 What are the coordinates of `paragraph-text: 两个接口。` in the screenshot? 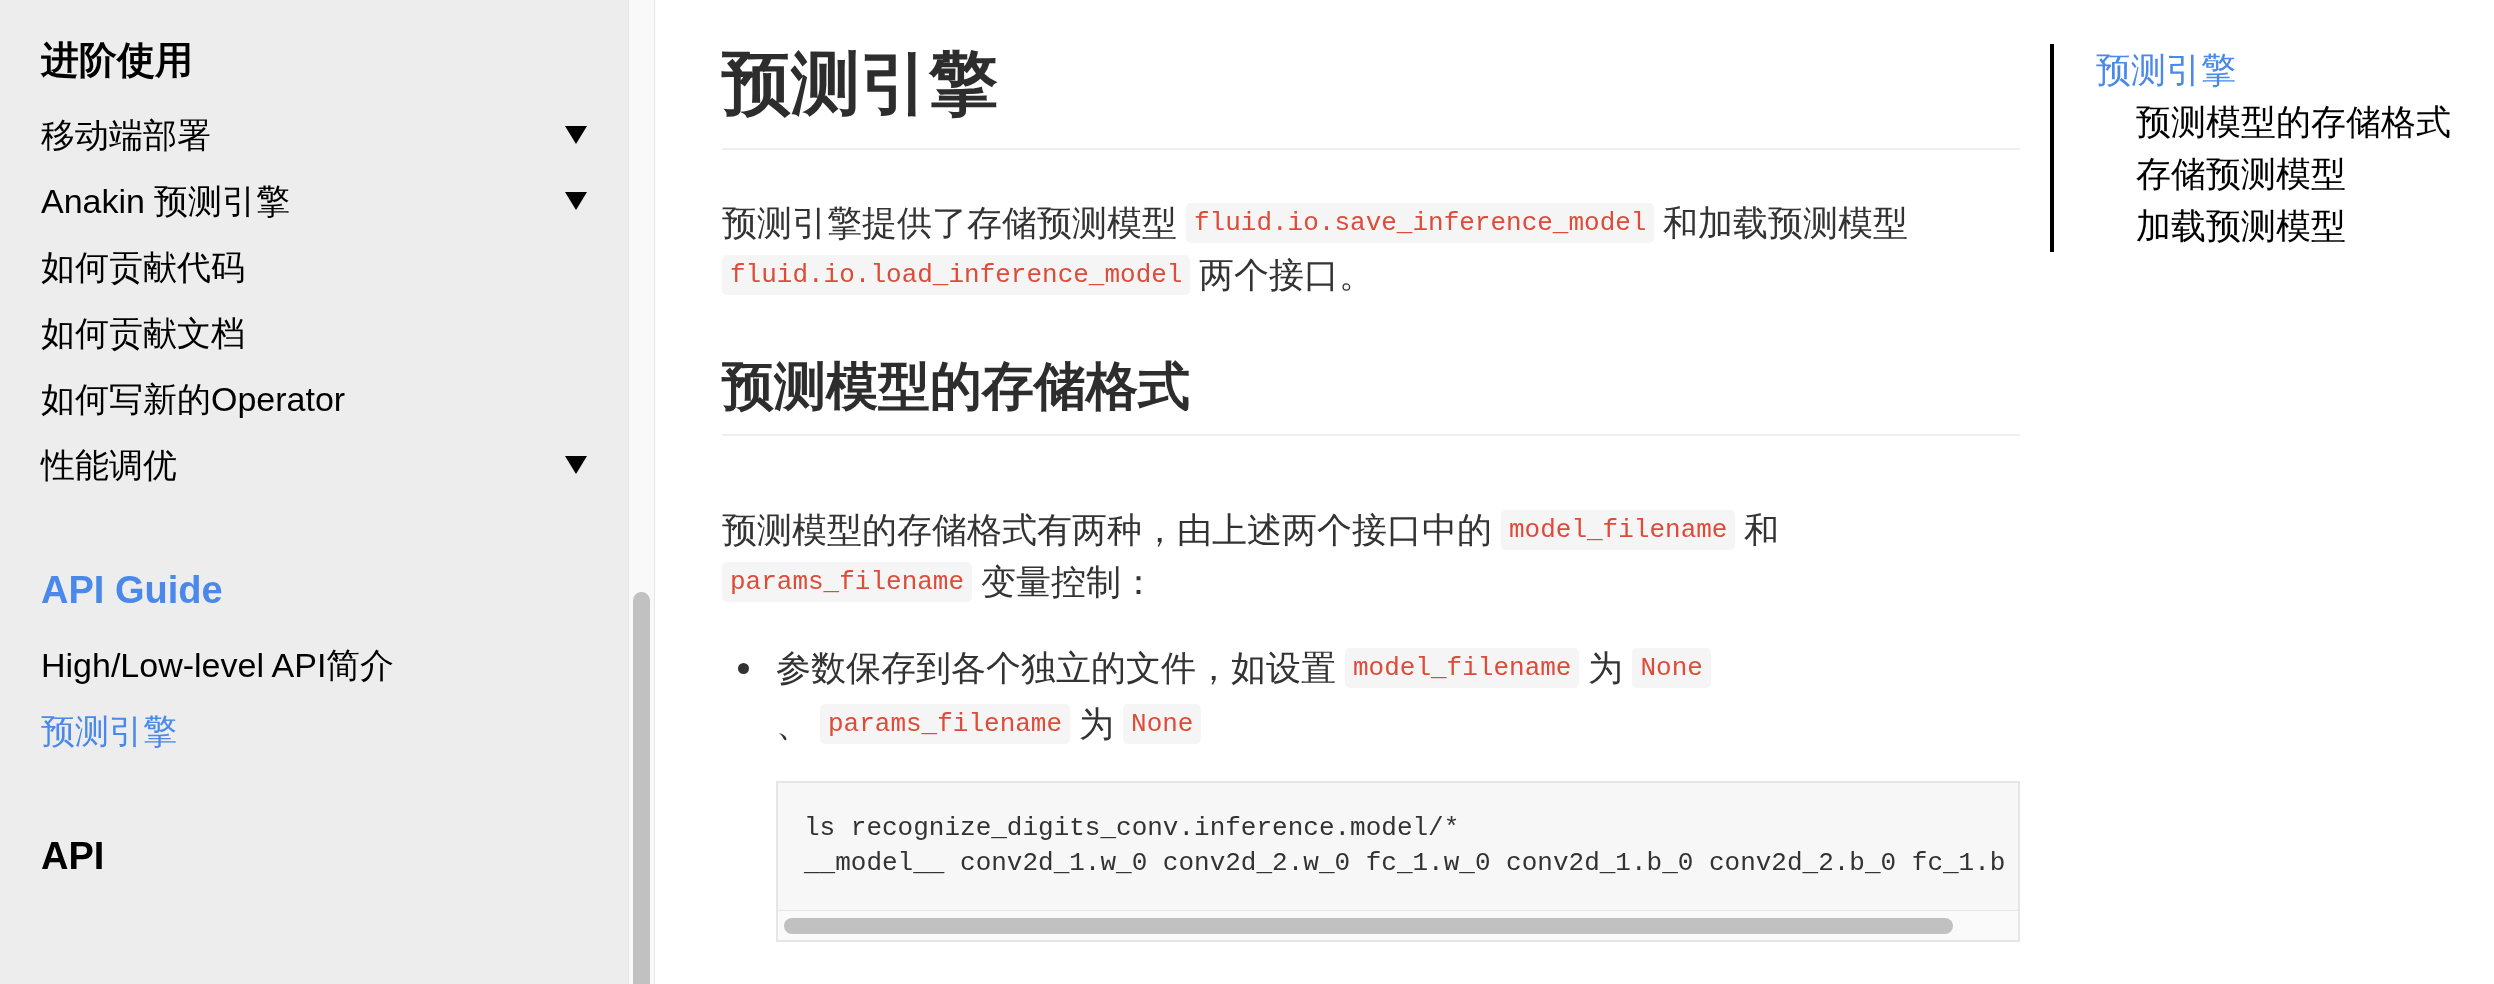 It's located at (1287, 274).